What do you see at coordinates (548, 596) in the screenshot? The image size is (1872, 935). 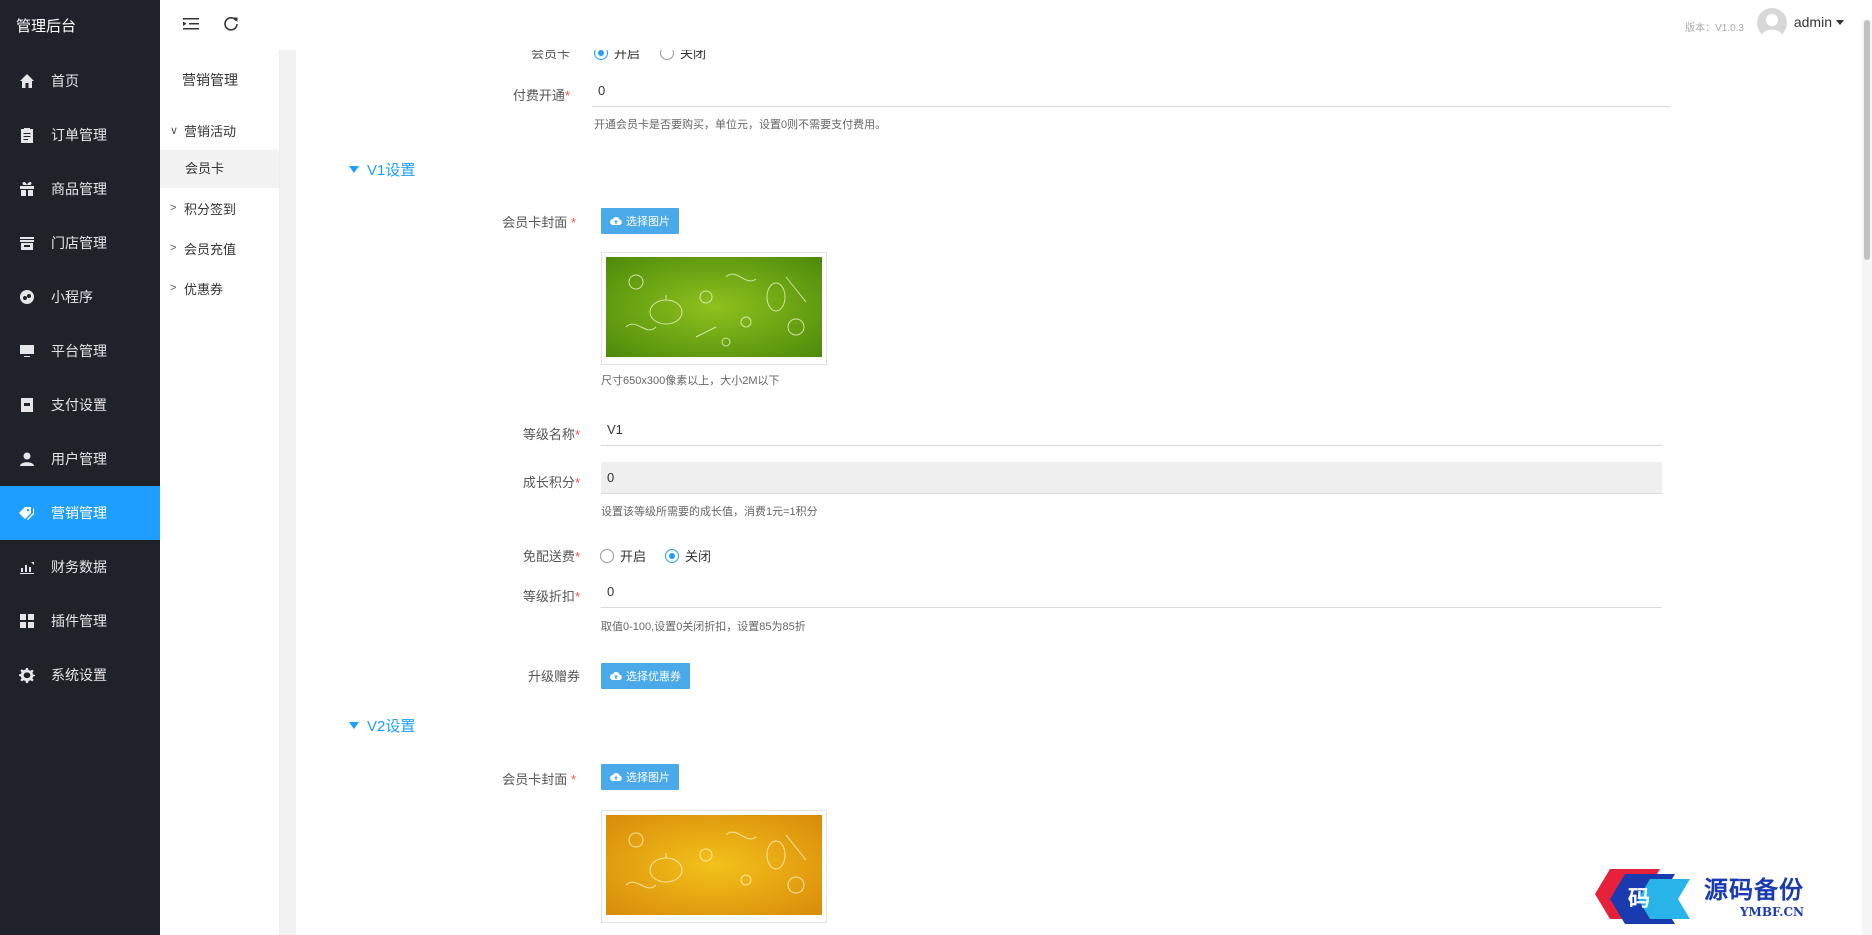 I see `label-text: 等级折扣` at bounding box center [548, 596].